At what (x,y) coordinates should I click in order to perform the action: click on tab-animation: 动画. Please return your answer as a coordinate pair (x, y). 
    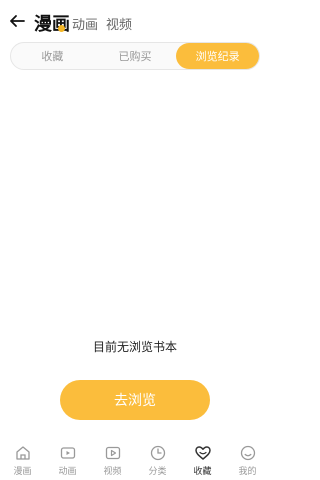
    Looking at the image, I should click on (85, 23).